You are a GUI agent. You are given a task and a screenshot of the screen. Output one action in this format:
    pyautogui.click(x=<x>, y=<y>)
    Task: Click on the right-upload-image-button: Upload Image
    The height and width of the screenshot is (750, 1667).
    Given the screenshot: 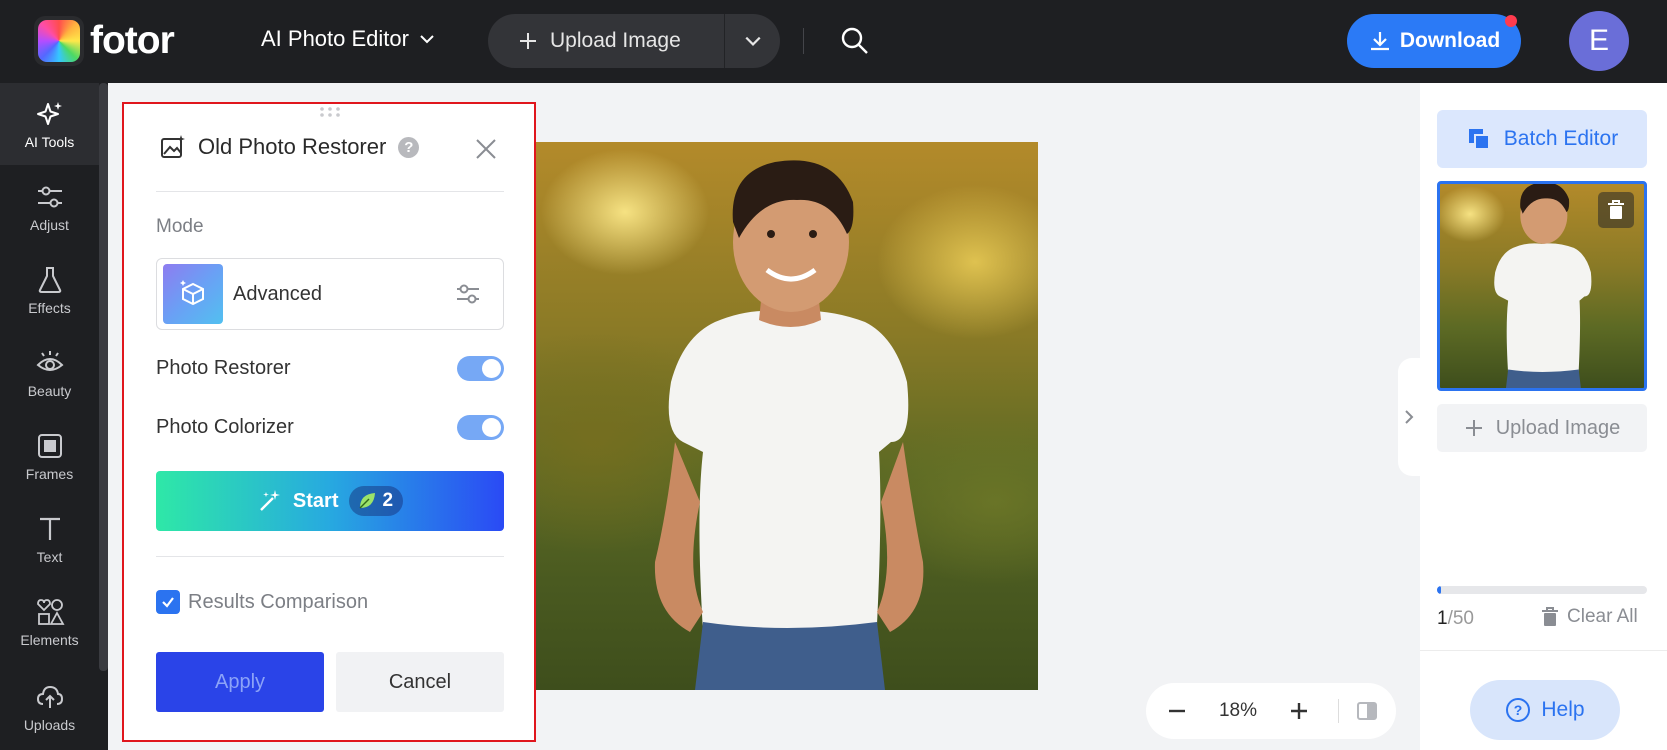 What is the action you would take?
    pyautogui.click(x=1542, y=428)
    